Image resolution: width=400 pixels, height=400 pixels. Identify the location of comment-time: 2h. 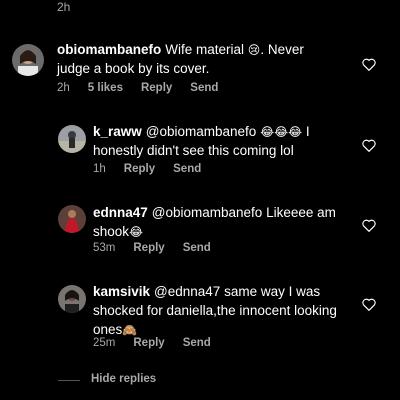
(63, 88).